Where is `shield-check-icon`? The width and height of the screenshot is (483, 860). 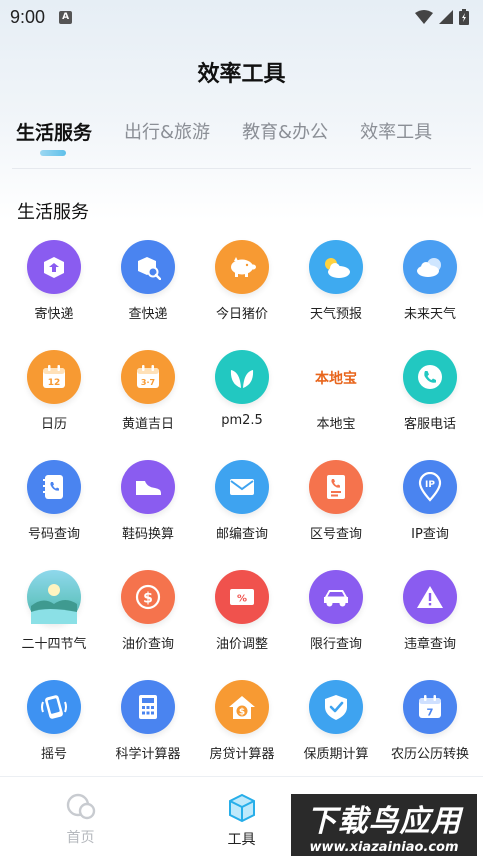 shield-check-icon is located at coordinates (336, 707).